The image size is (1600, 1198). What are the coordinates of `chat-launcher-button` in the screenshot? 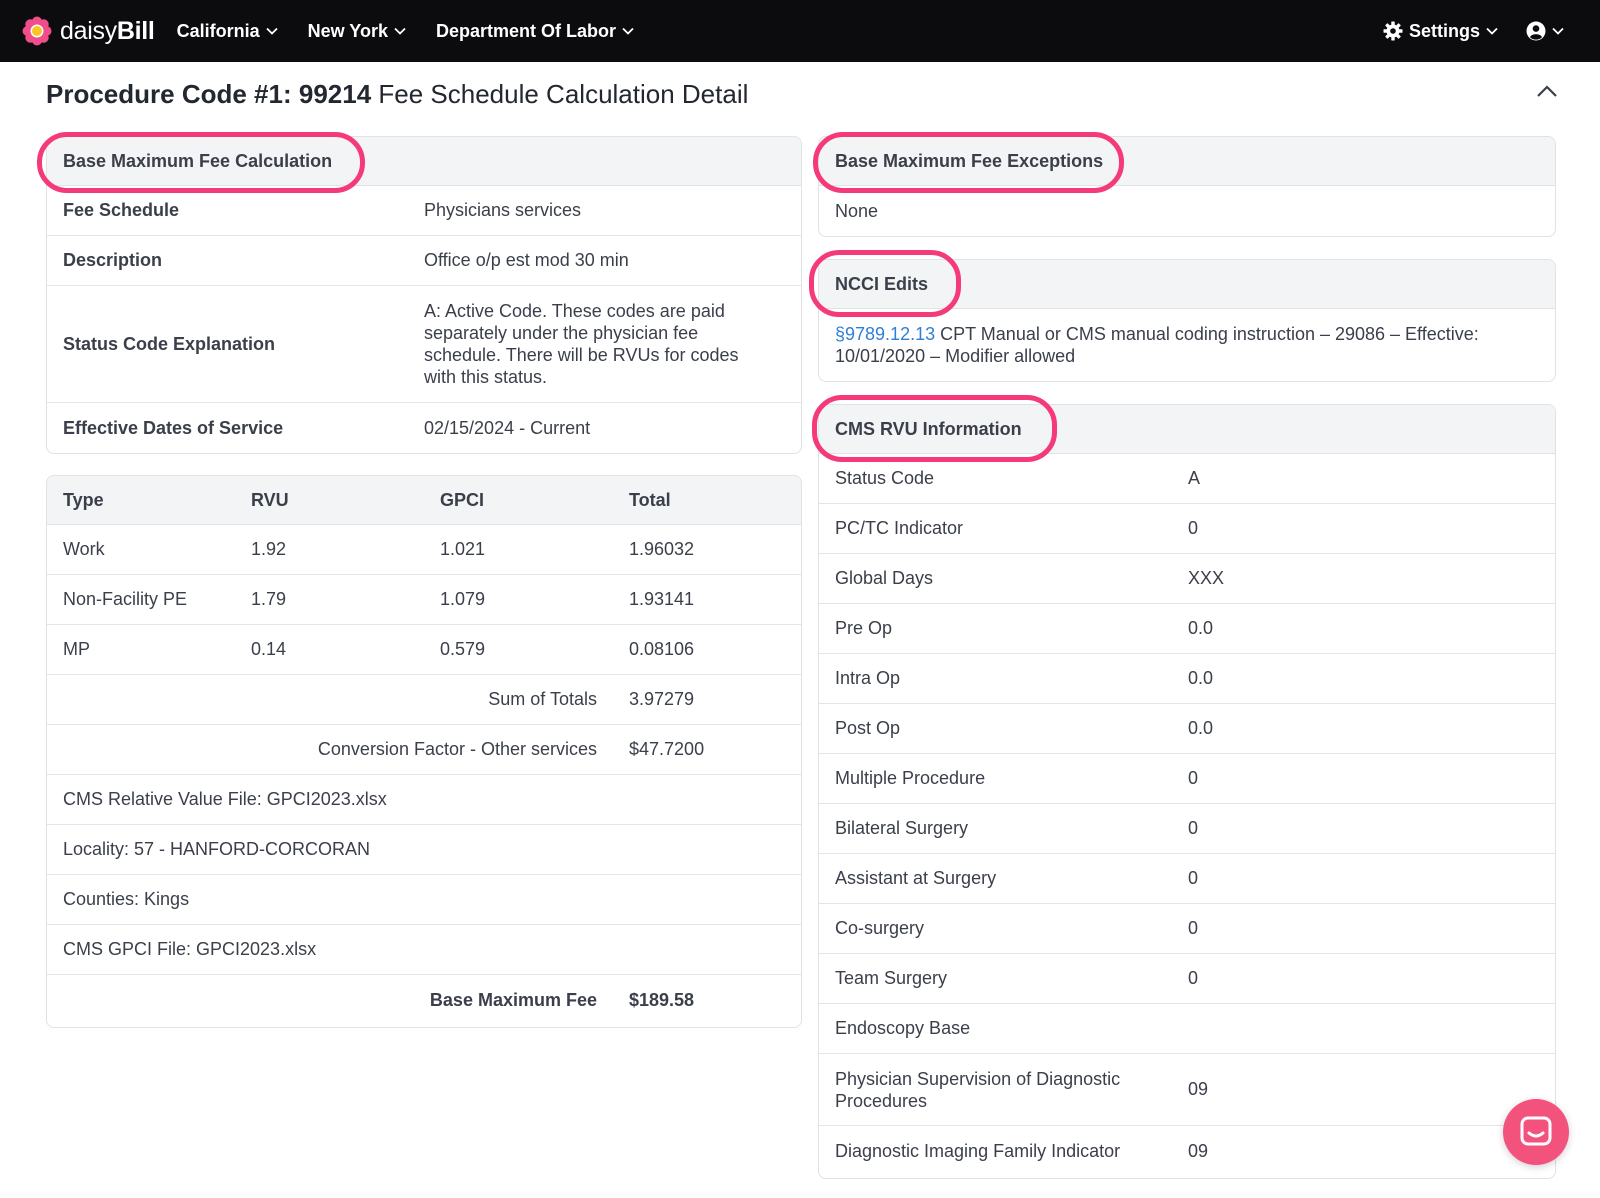 It's located at (1536, 1132).